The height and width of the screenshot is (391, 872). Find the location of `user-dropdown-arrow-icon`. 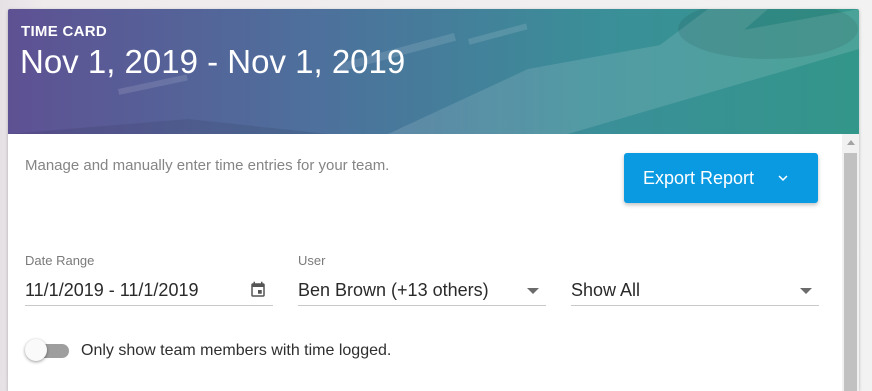

user-dropdown-arrow-icon is located at coordinates (533, 291).